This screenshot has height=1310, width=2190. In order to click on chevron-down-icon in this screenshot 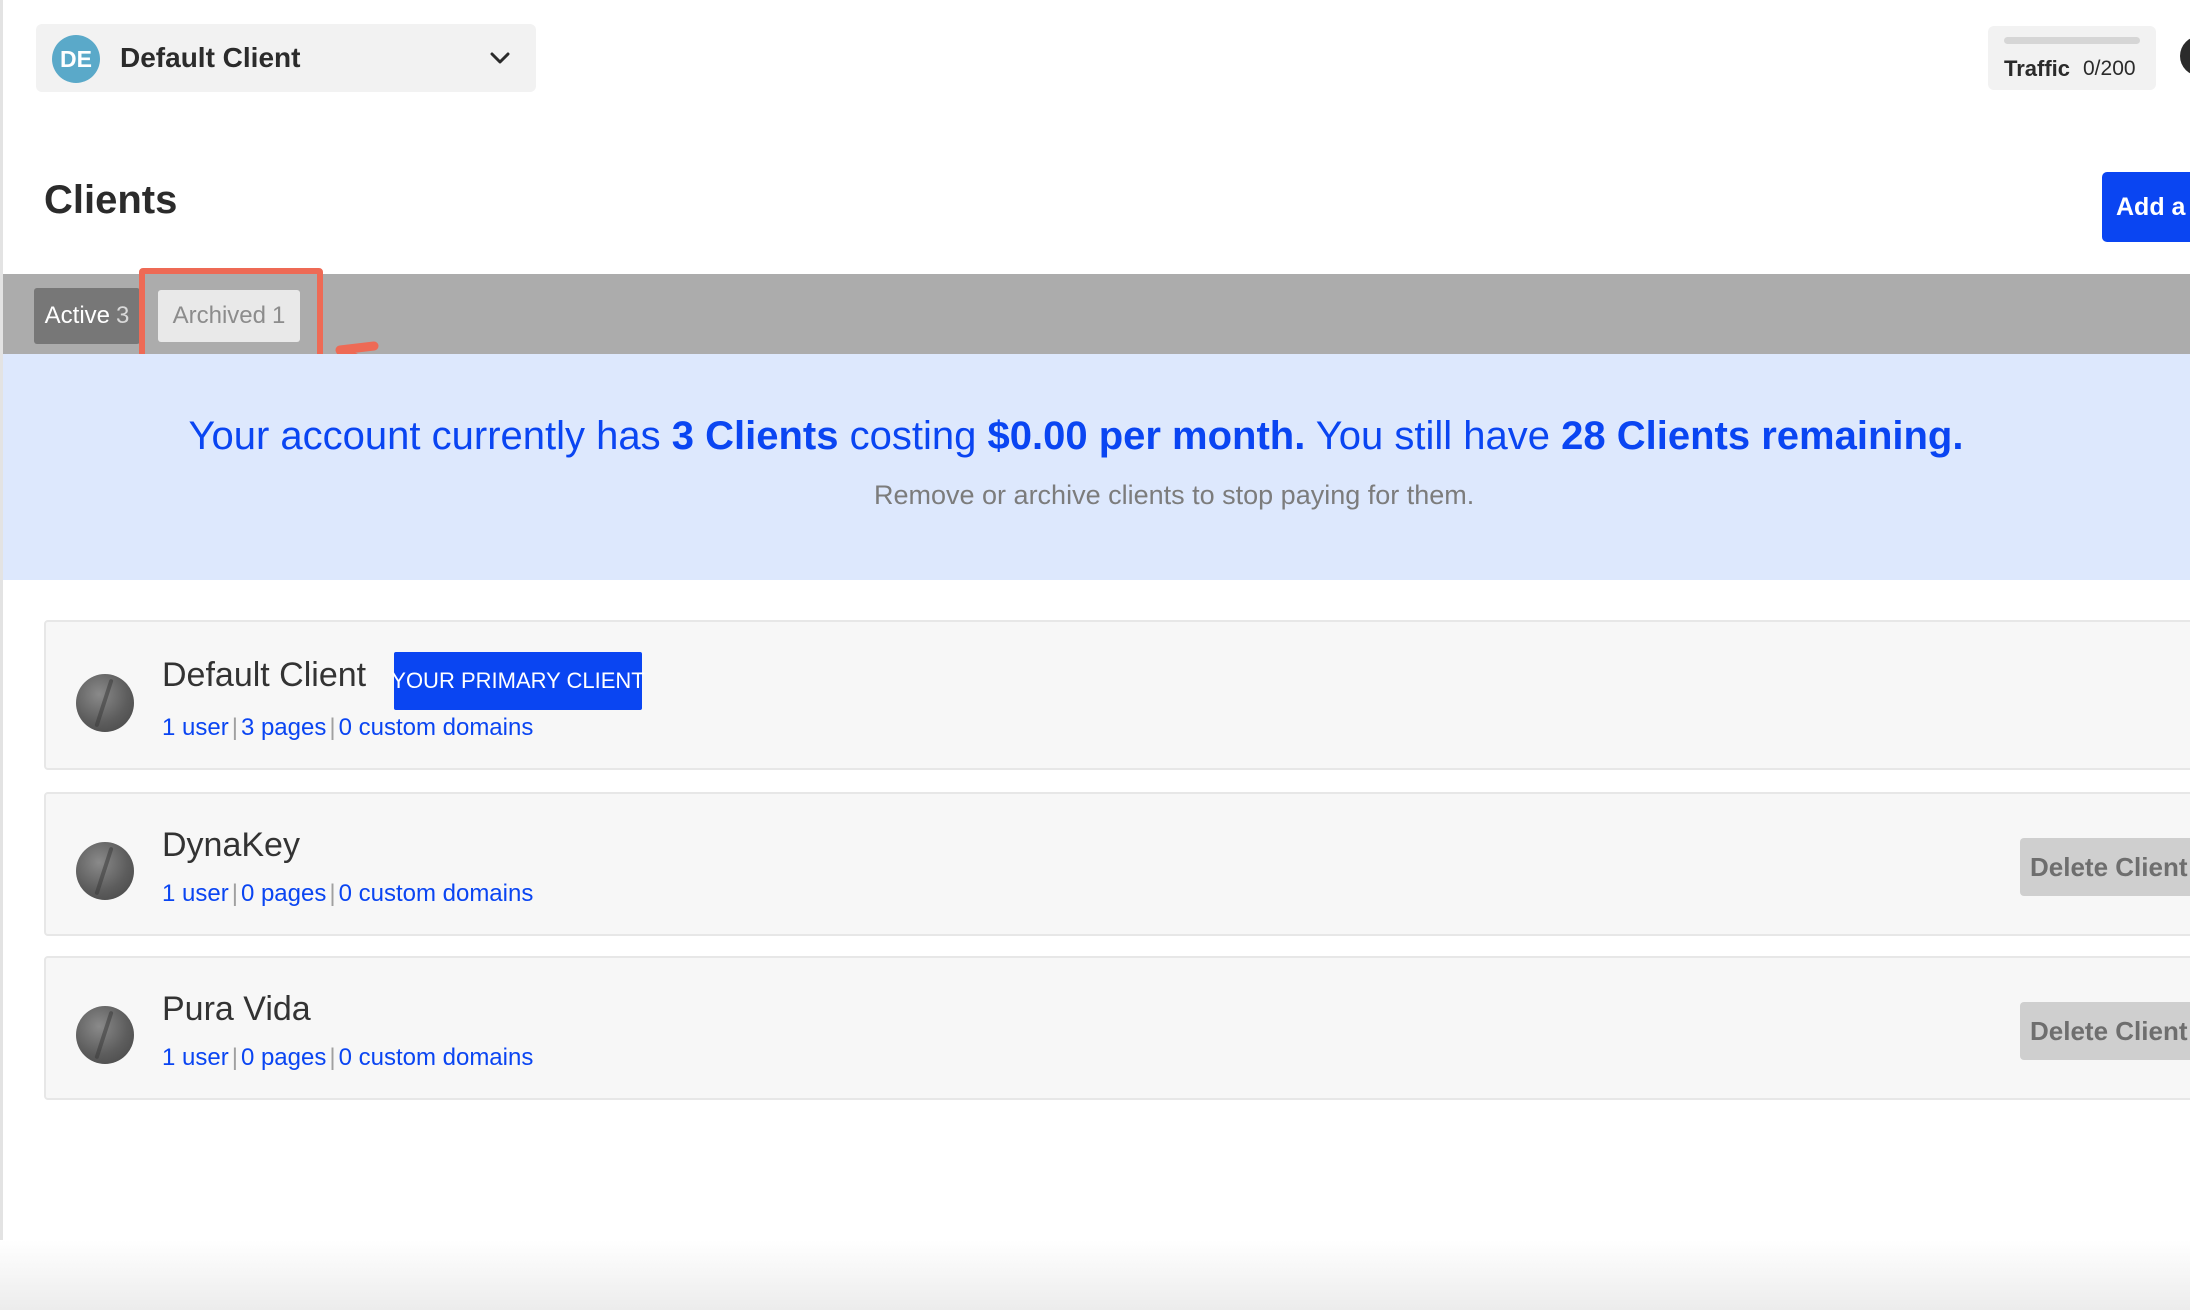, I will do `click(500, 58)`.